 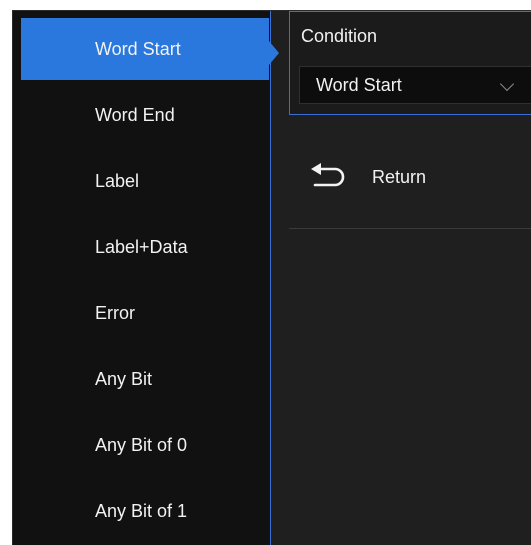 What do you see at coordinates (117, 180) in the screenshot?
I see `option-label-text: Label` at bounding box center [117, 180].